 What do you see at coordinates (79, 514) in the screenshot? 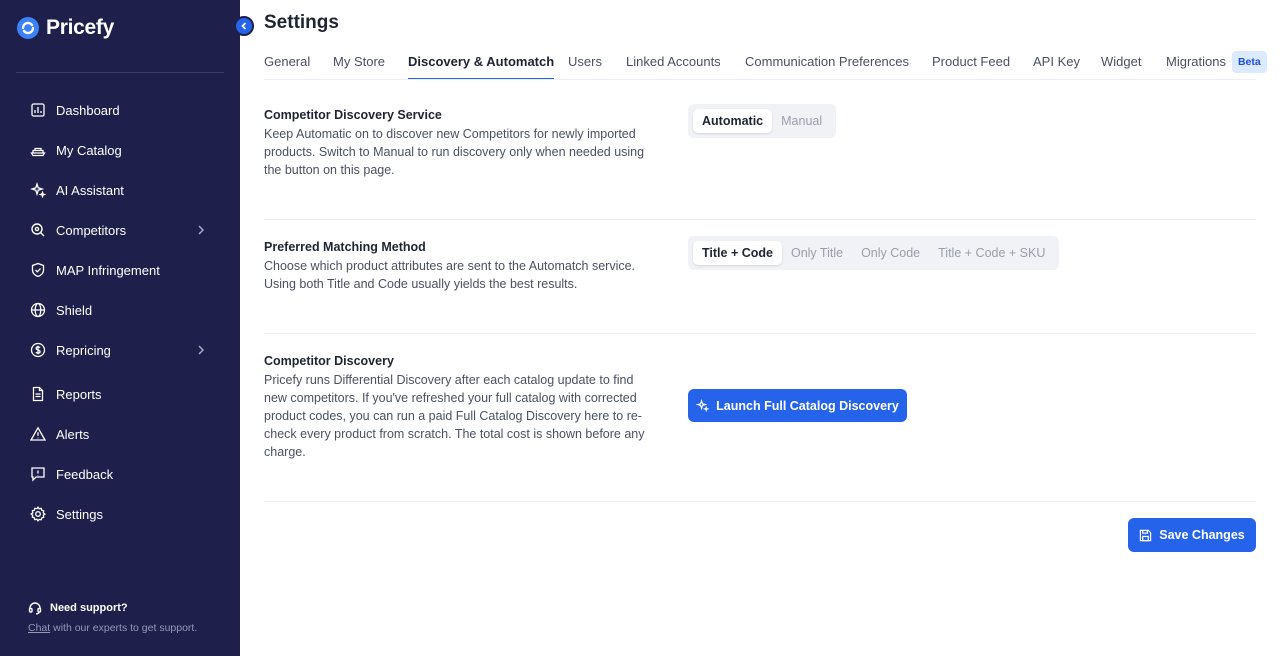
I see `sidebar-item-label: Settings` at bounding box center [79, 514].